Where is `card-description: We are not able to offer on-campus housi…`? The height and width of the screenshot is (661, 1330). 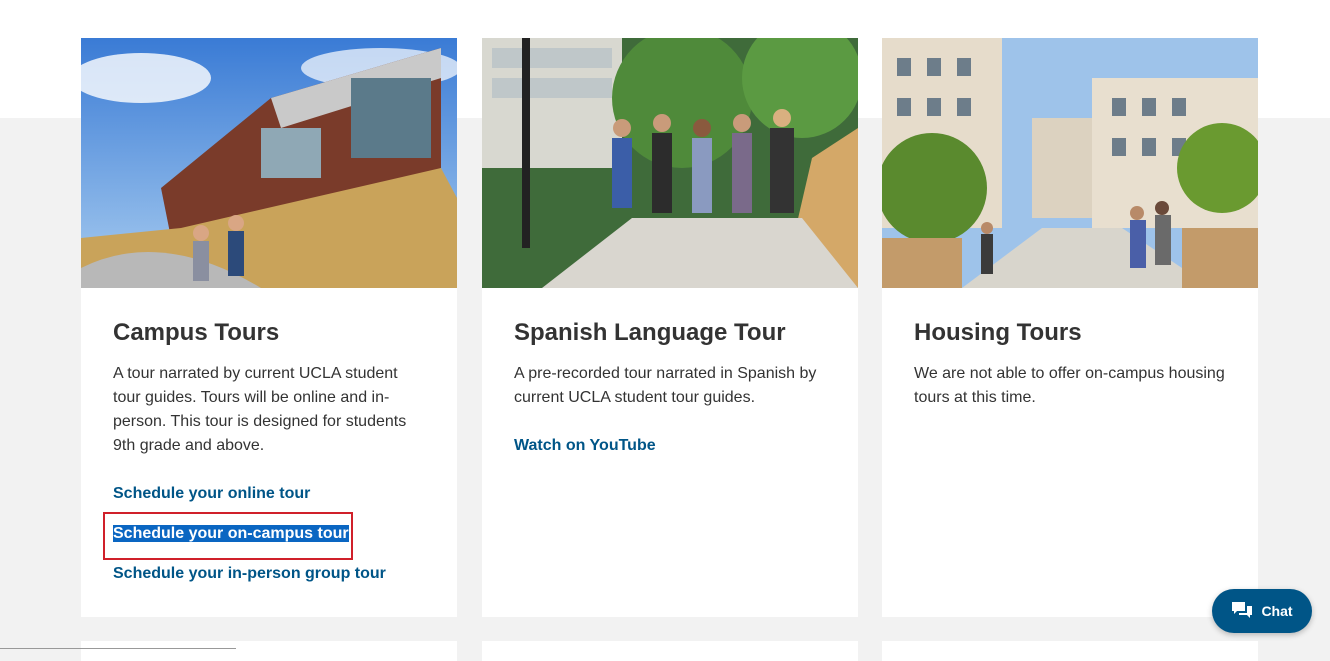 card-description: We are not able to offer on-campus housi… is located at coordinates (1069, 385).